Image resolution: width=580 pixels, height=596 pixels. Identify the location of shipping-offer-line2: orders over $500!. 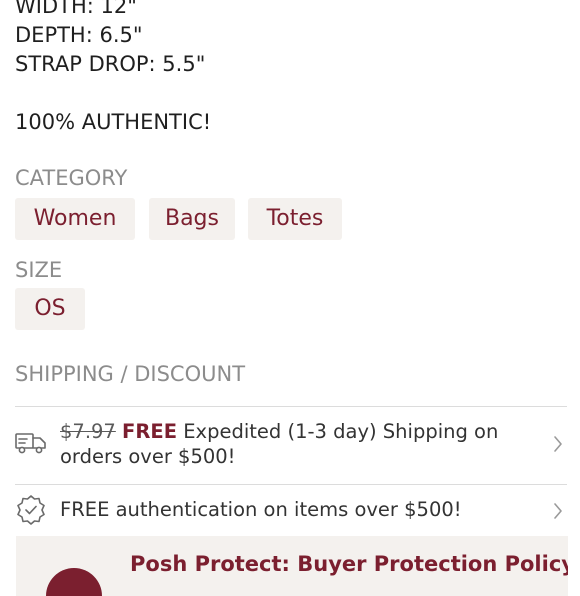
(148, 456).